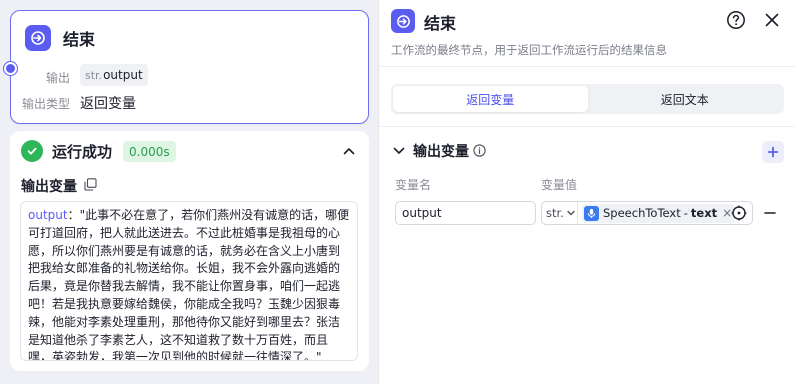 Image resolution: width=795 pixels, height=384 pixels. I want to click on output-variable-chip: str. output, so click(114, 75).